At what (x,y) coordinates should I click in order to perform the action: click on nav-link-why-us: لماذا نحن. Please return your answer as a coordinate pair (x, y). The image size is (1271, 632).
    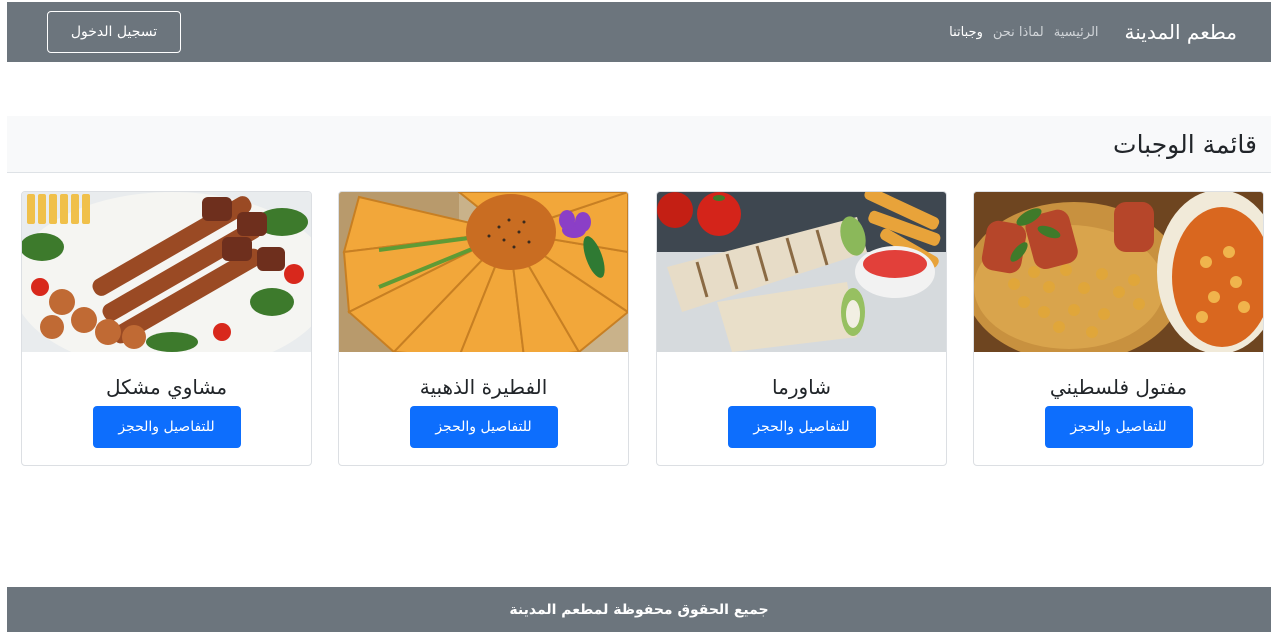
    Looking at the image, I should click on (1018, 32).